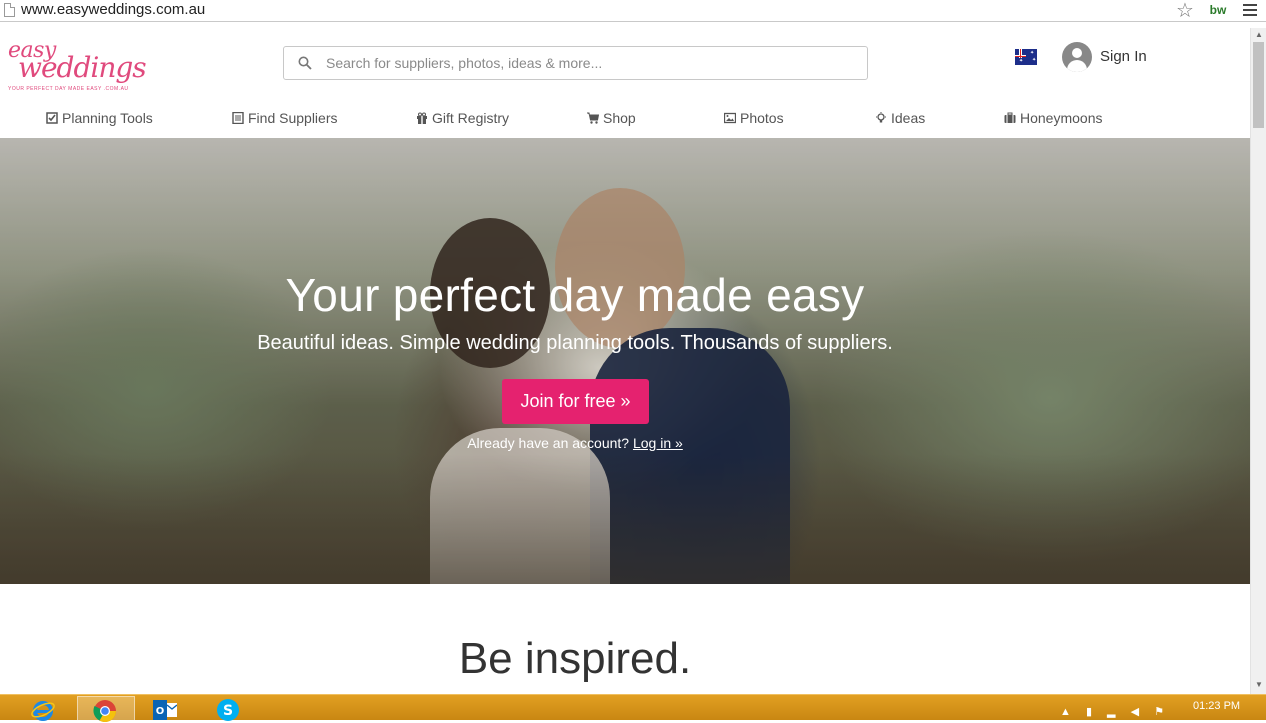 The width and height of the screenshot is (1266, 723). What do you see at coordinates (633, 11) in the screenshot?
I see `address-bar: www.easyweddings.com.au ☆ bw` at bounding box center [633, 11].